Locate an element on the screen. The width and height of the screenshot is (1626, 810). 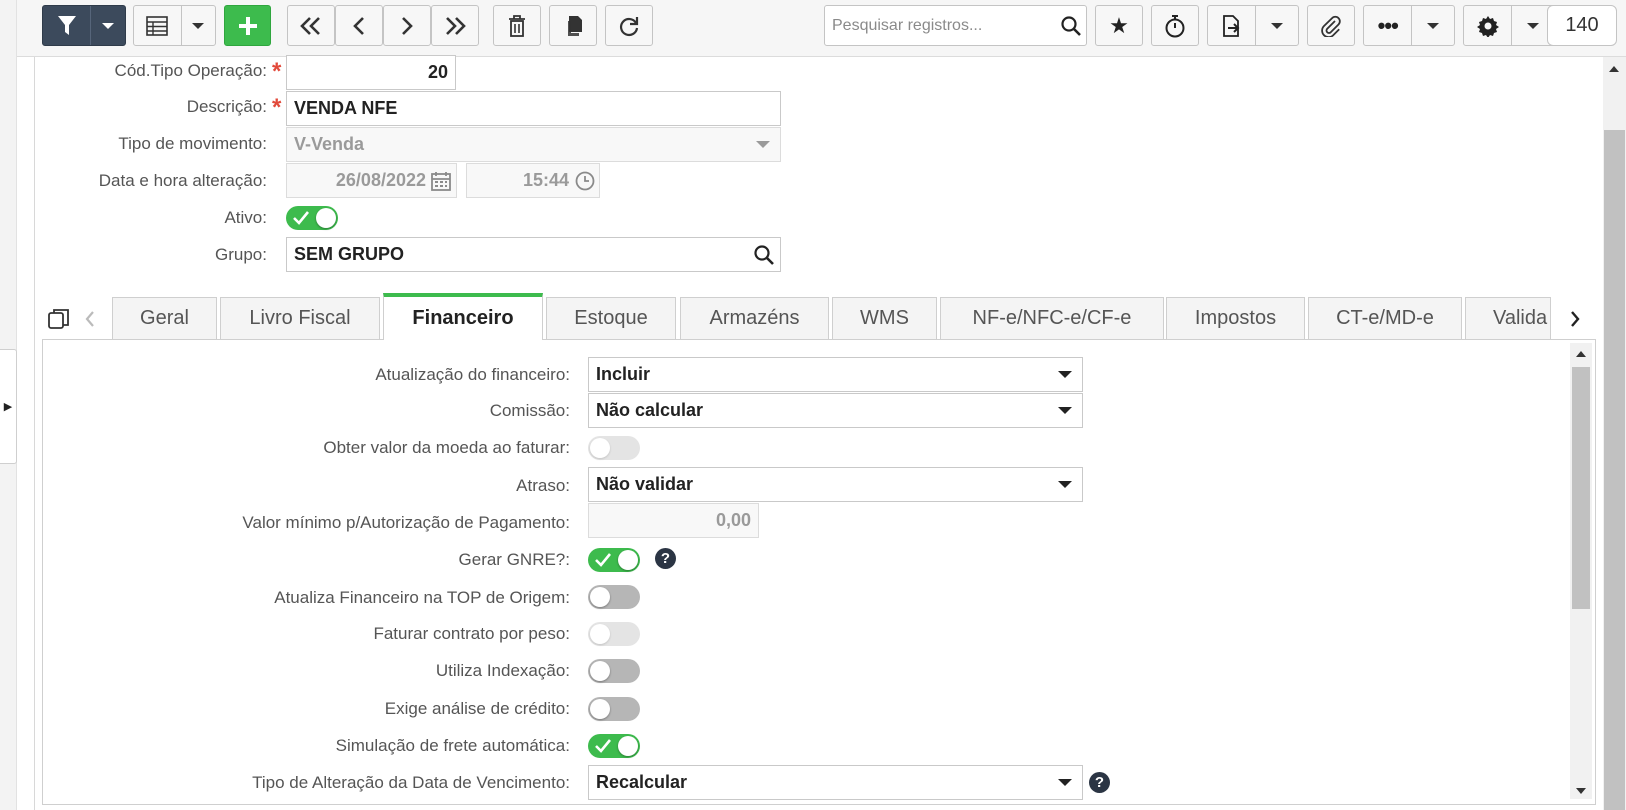
trash-icon is located at coordinates (517, 25).